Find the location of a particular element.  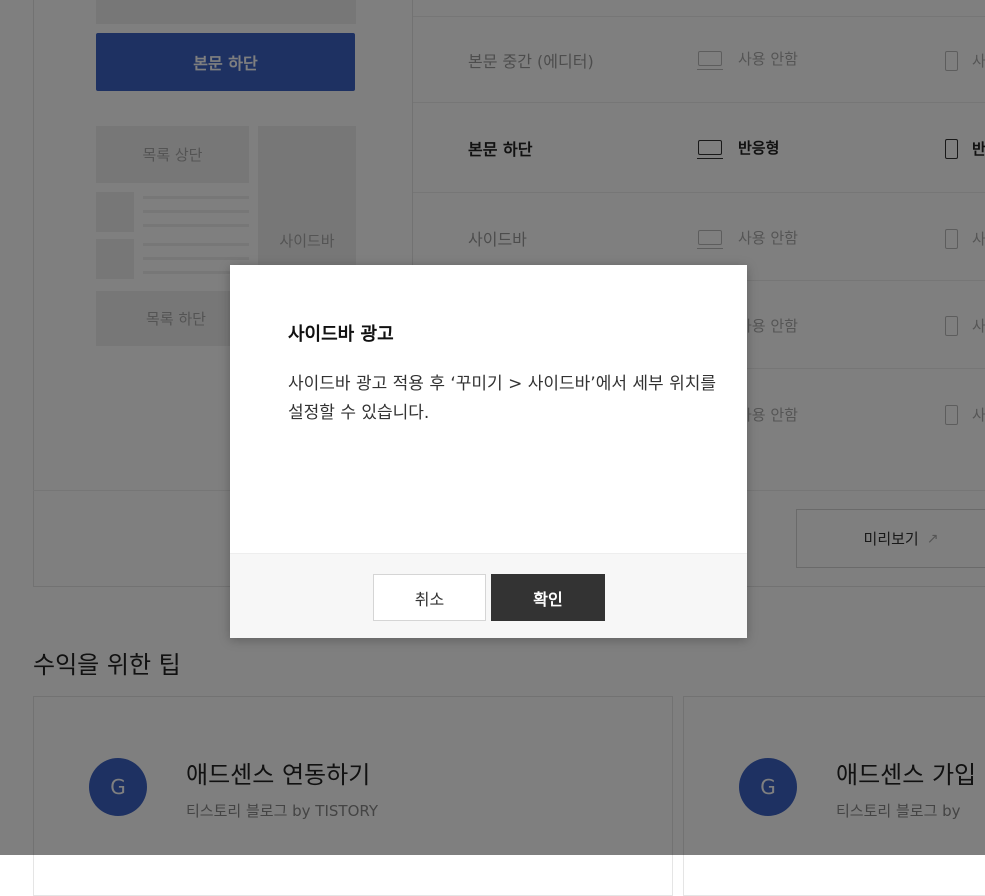

confirm-button: 확인 is located at coordinates (548, 597).